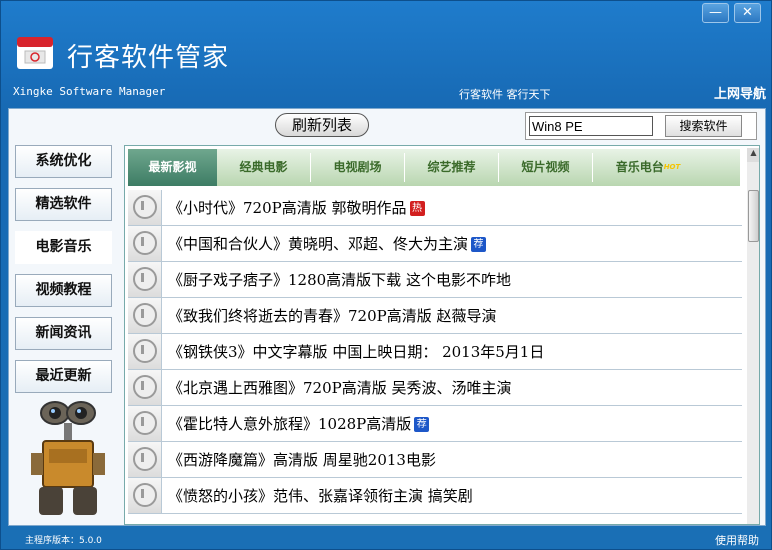 The image size is (772, 550). What do you see at coordinates (63, 333) in the screenshot?
I see `sidebar-item-news: 新闻资讯` at bounding box center [63, 333].